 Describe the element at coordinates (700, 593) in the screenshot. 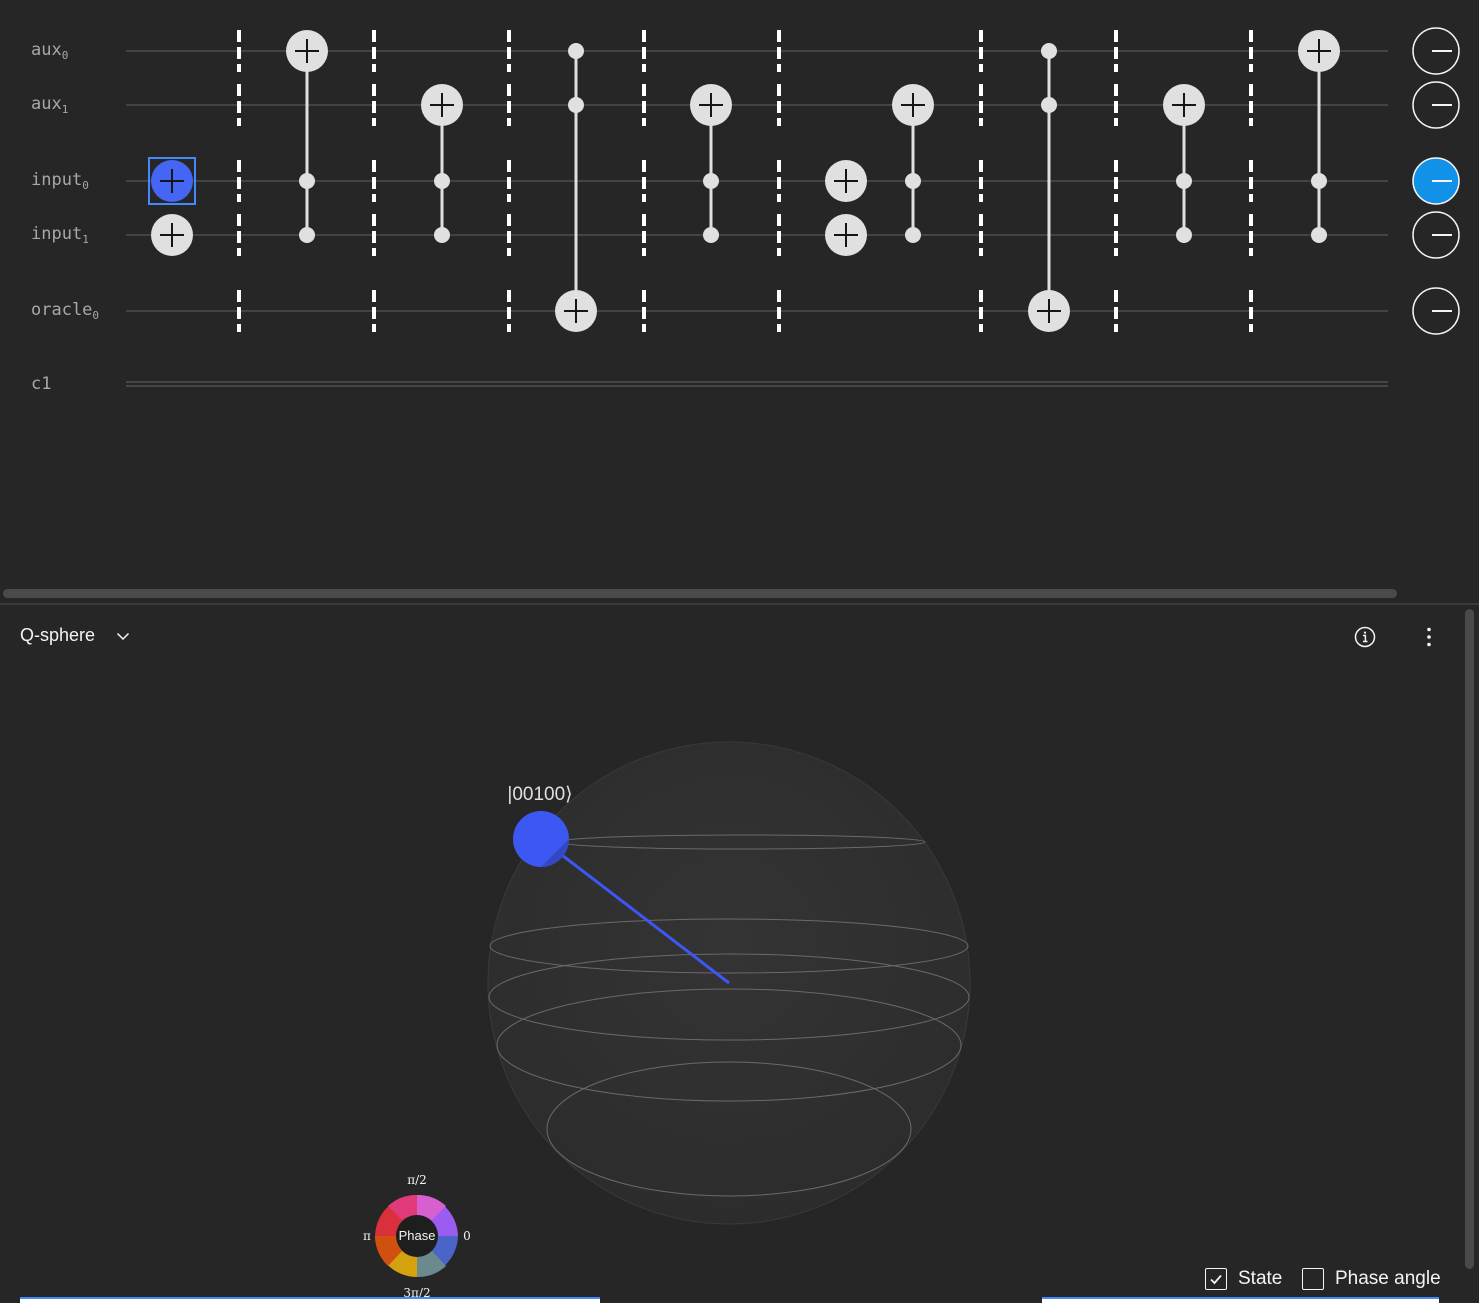

I see `horizontal-scrollbar` at that location.